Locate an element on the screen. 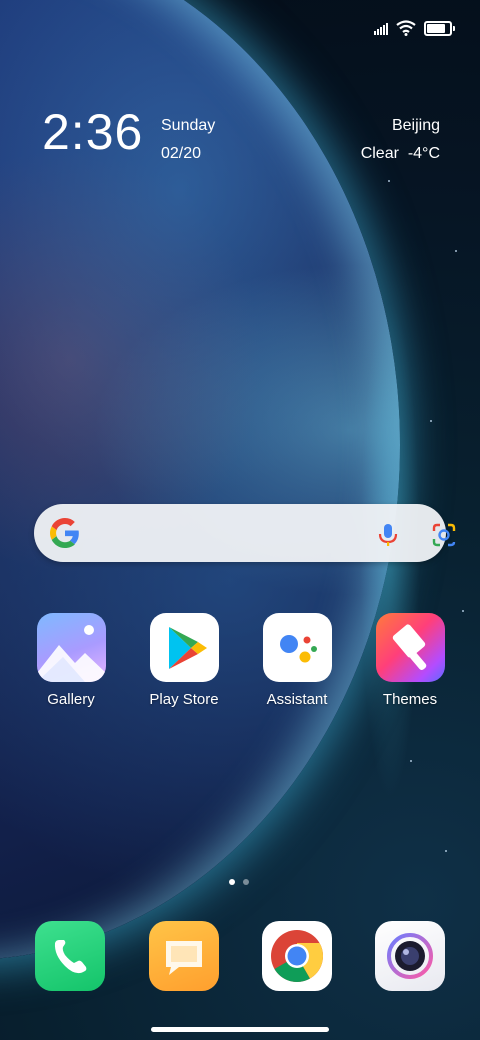  weather-widget: Beijing Clear -4°C is located at coordinates (400, 140).